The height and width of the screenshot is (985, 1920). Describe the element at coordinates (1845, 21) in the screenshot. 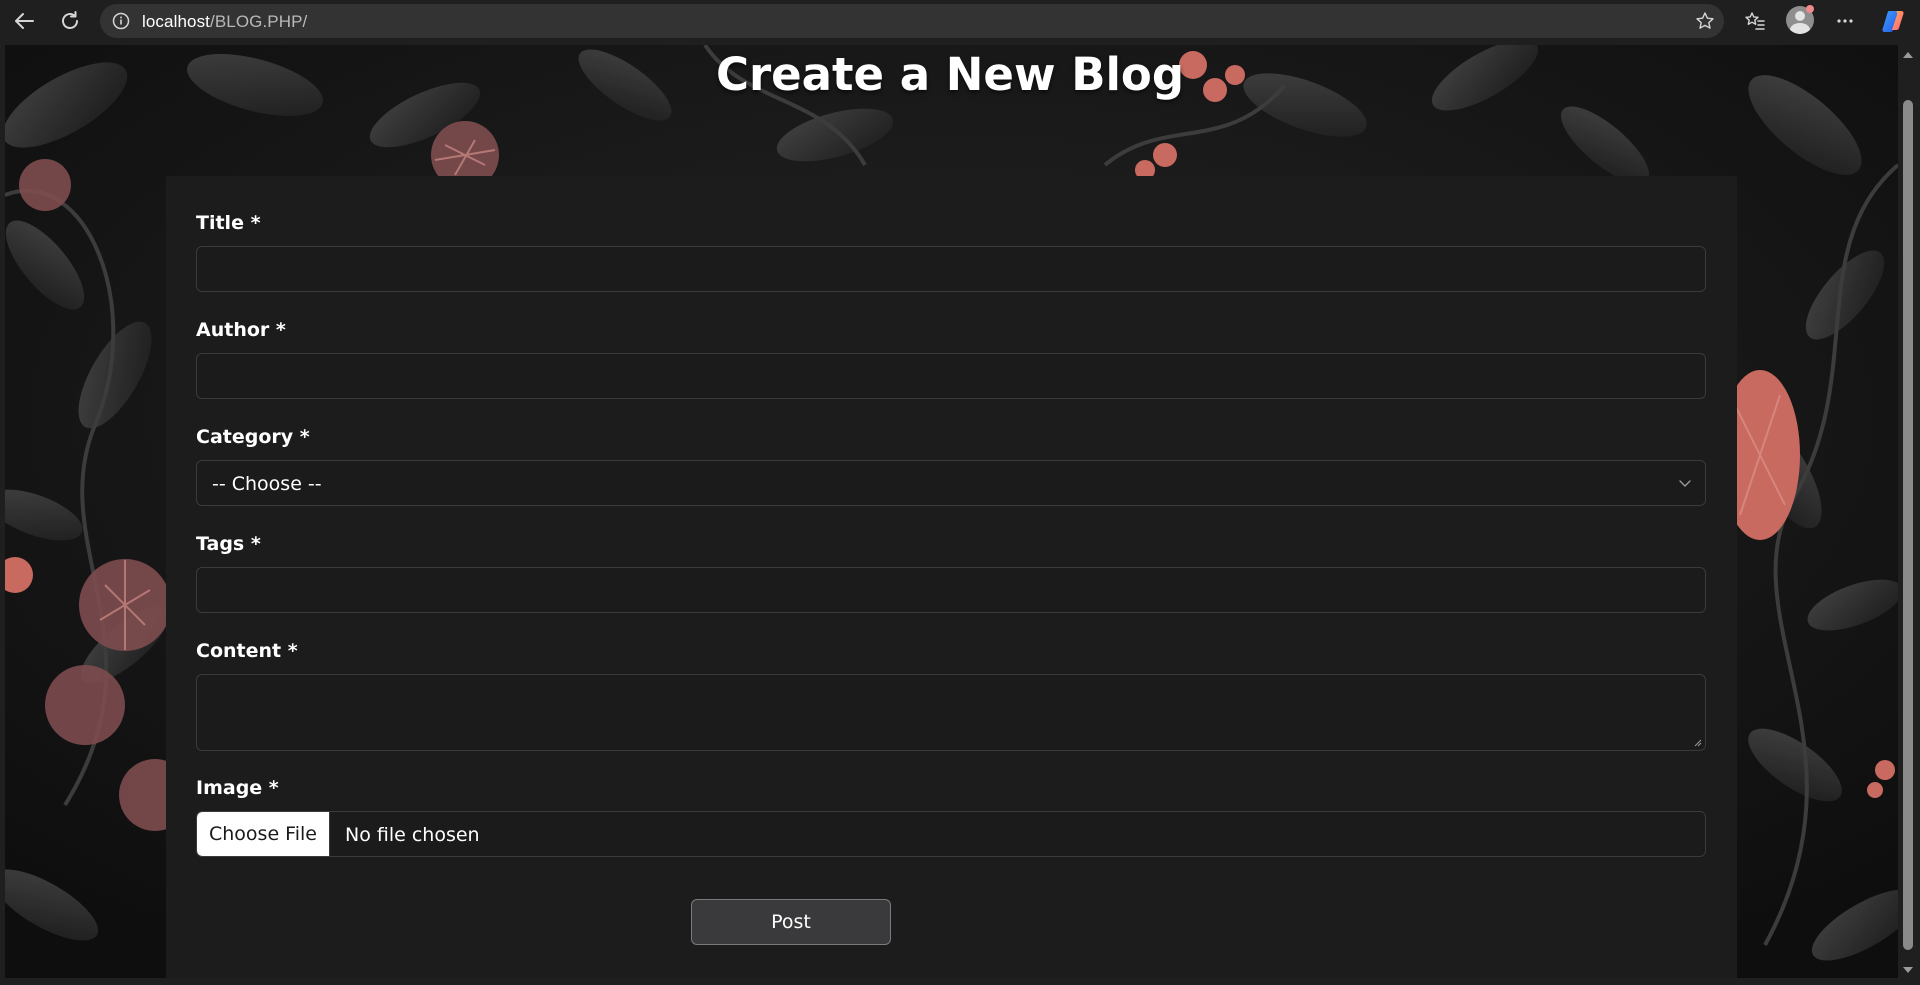

I see `more-options-icon` at that location.